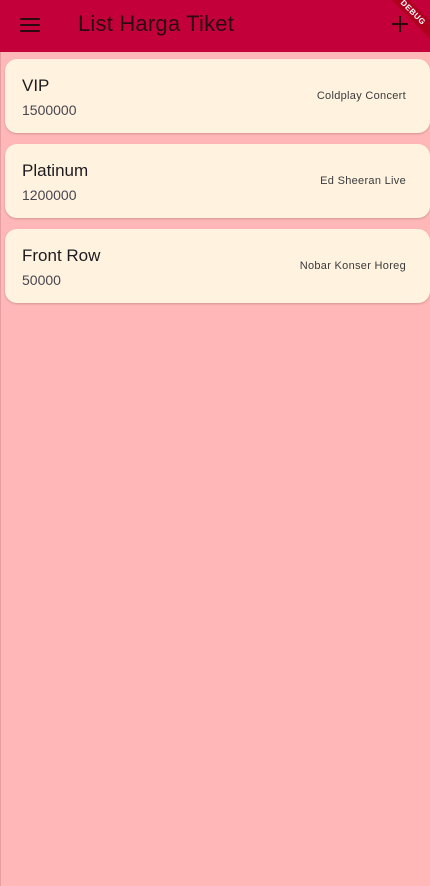  What do you see at coordinates (217, 96) in the screenshot?
I see `list-item: VIP 1500000 Coldplay Concert` at bounding box center [217, 96].